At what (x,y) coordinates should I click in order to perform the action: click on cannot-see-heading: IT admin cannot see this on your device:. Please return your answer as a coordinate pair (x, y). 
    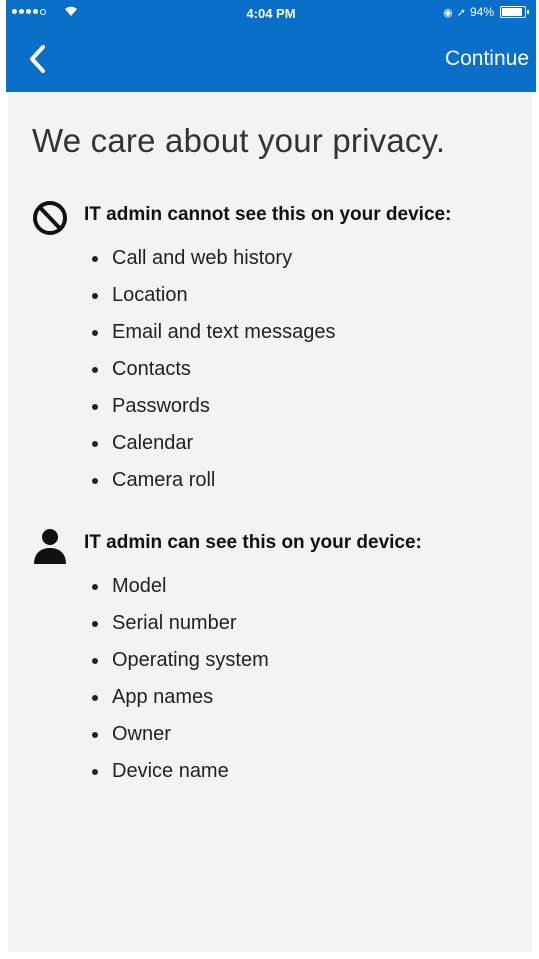
    Looking at the image, I should click on (268, 214).